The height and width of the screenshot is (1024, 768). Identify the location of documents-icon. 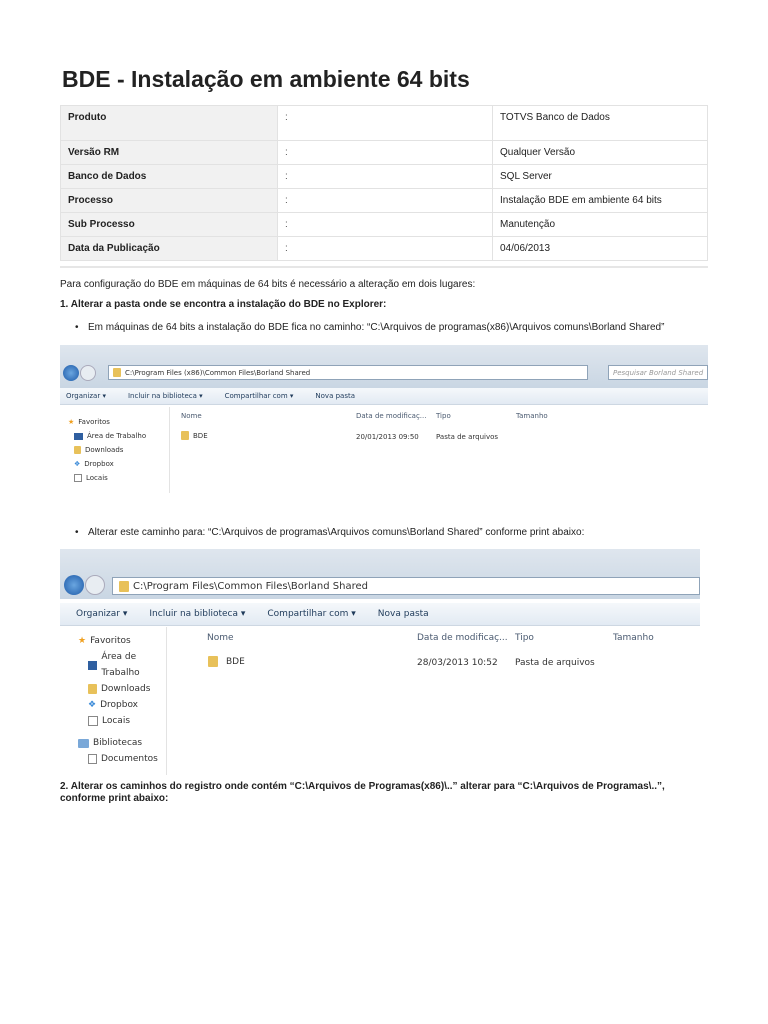
(92, 759).